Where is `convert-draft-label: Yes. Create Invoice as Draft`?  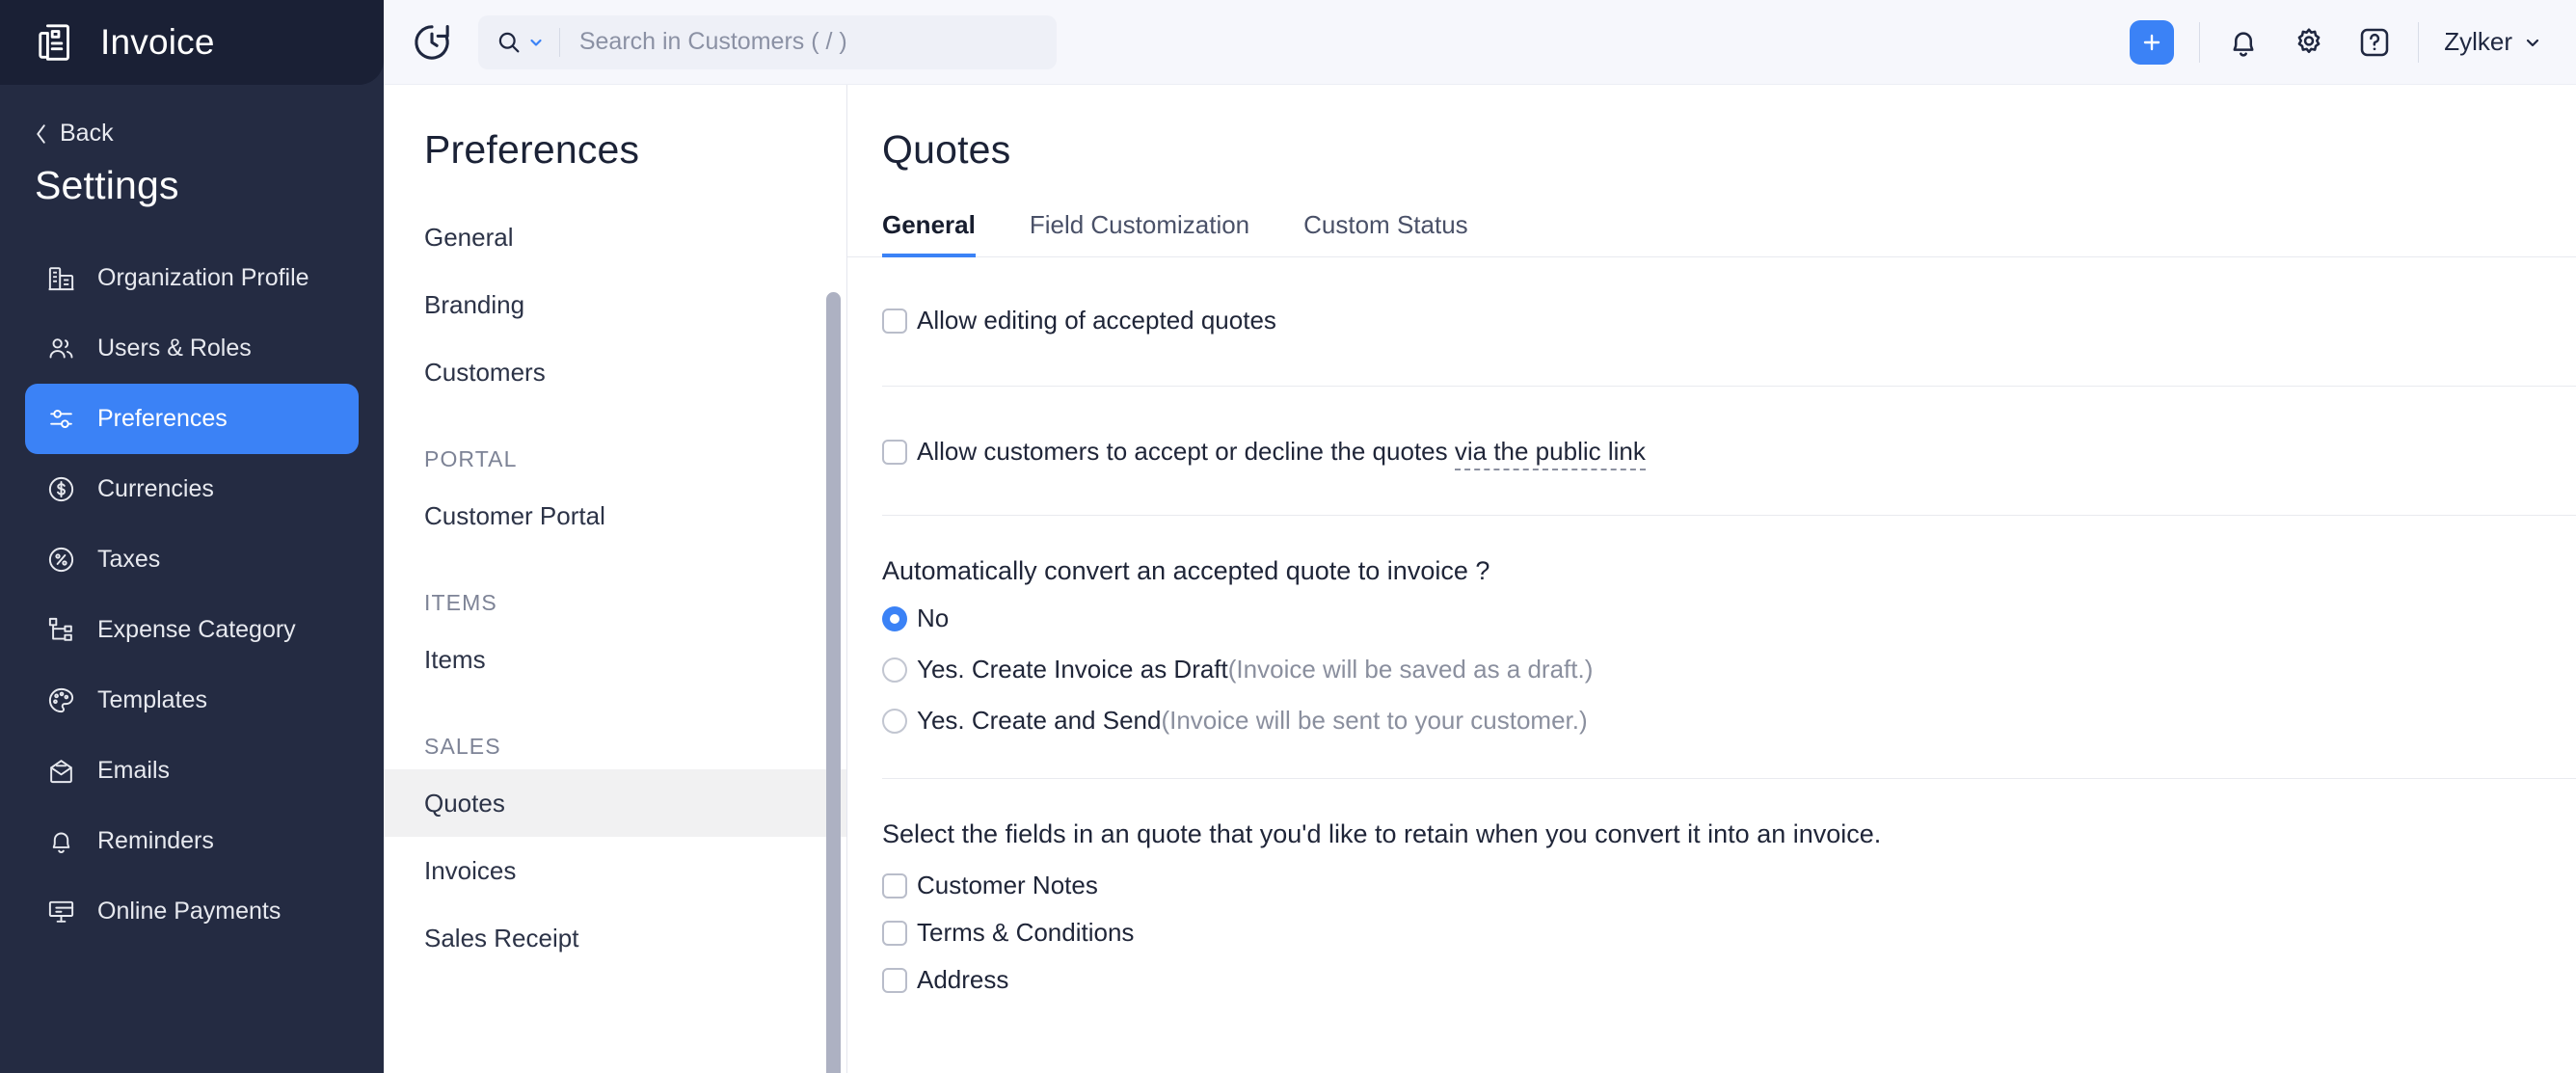
convert-draft-label: Yes. Create Invoice as Draft is located at coordinates (1072, 669).